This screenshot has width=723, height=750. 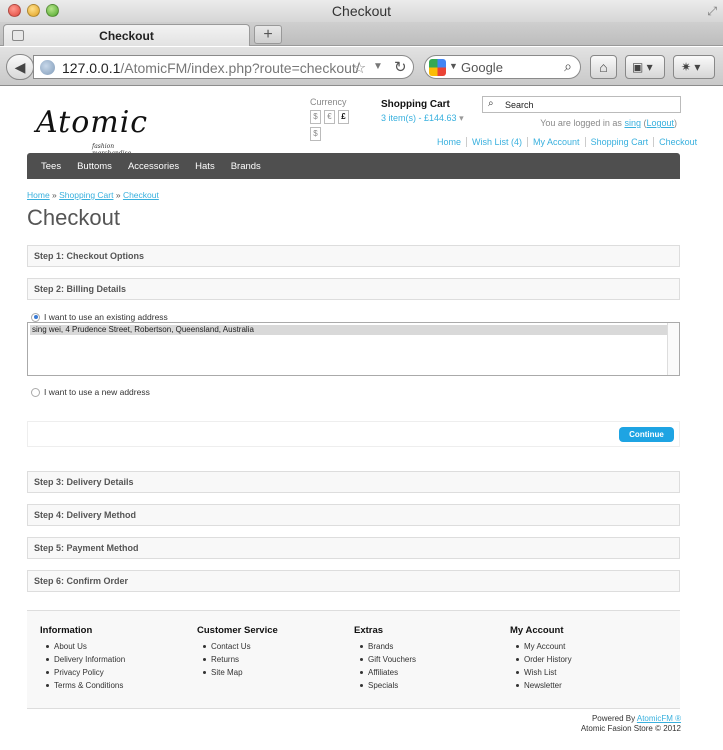 What do you see at coordinates (642, 67) in the screenshot?
I see `bookmarks-icon: ▣ ▾` at bounding box center [642, 67].